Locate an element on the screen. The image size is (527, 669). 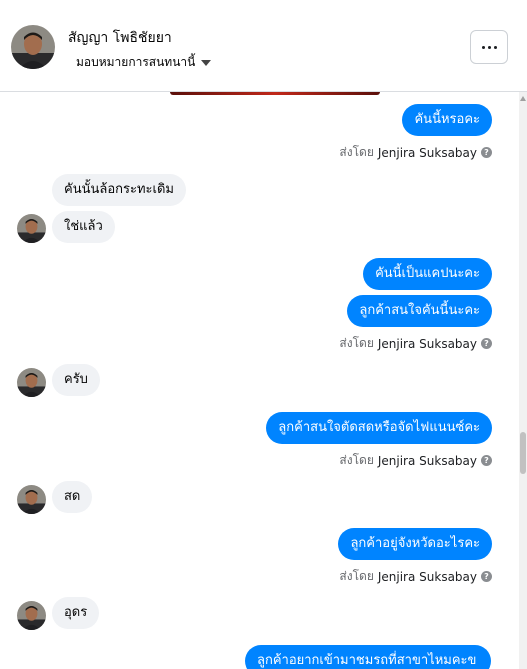
thread-scrollbar is located at coordinates (523, 380).